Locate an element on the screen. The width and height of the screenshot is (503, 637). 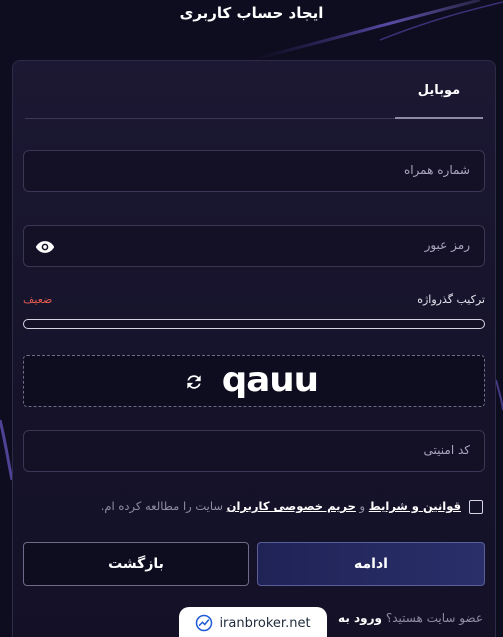
terms-checkbox is located at coordinates (476, 507).